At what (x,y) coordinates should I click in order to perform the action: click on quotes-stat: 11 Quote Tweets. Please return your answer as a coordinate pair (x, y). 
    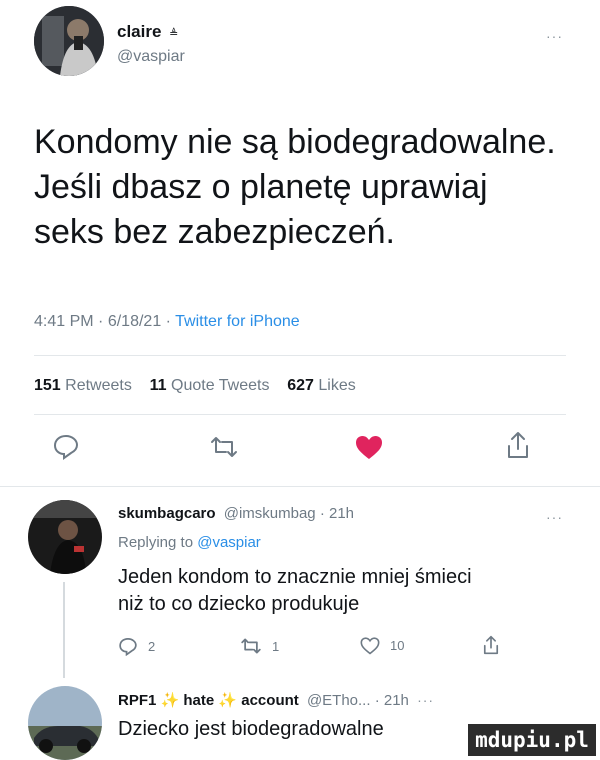
    Looking at the image, I should click on (210, 385).